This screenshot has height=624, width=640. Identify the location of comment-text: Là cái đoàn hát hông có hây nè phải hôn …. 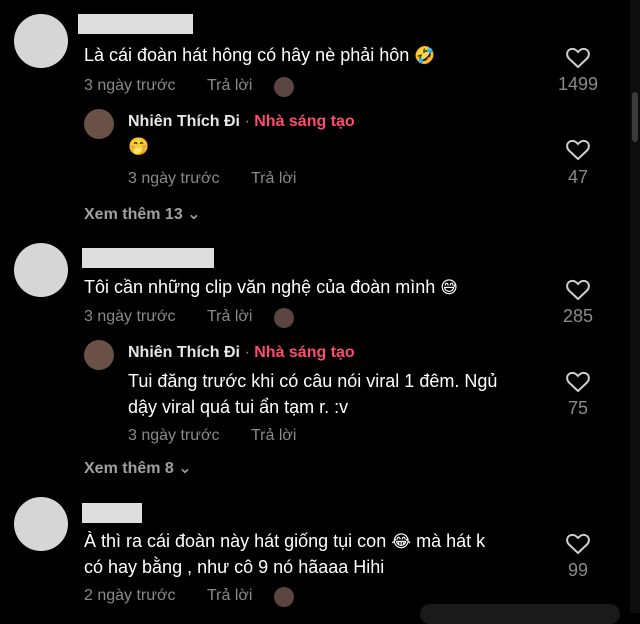
(260, 55).